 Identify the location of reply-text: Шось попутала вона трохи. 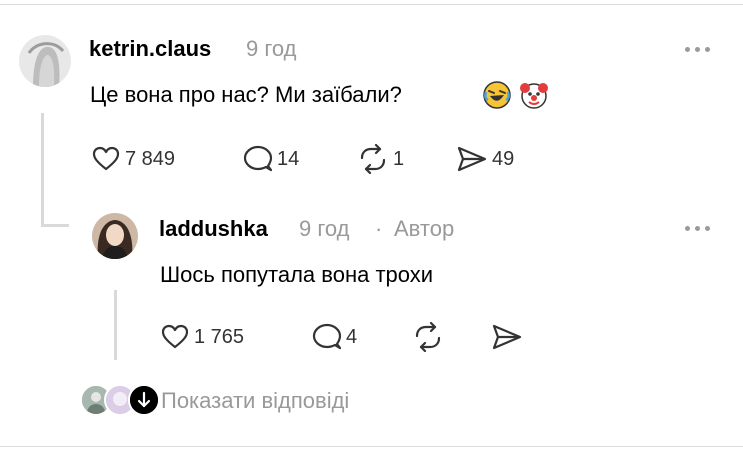
(297, 274).